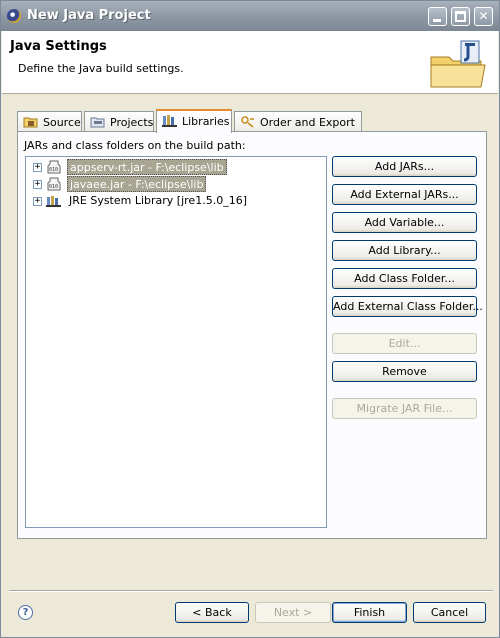  Describe the element at coordinates (97, 122) in the screenshot. I see `projects-icon` at that location.